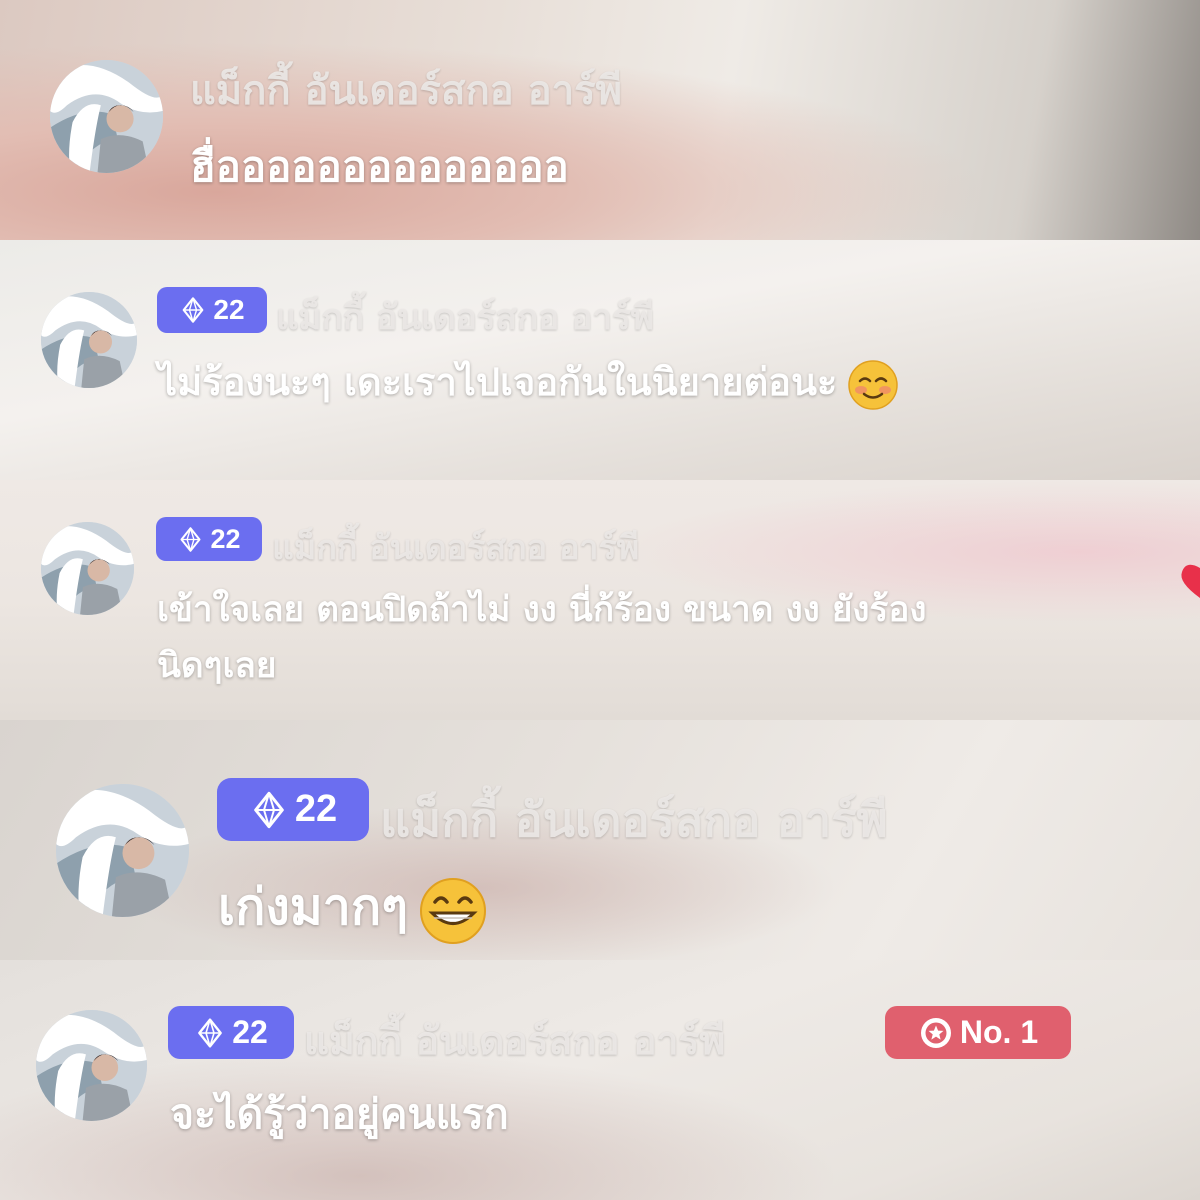 The height and width of the screenshot is (1200, 1200). I want to click on comment-message: ไม่ร้องนะๆ เดะเราไปเจอกันในนิยายต่อนะ, so click(528, 381).